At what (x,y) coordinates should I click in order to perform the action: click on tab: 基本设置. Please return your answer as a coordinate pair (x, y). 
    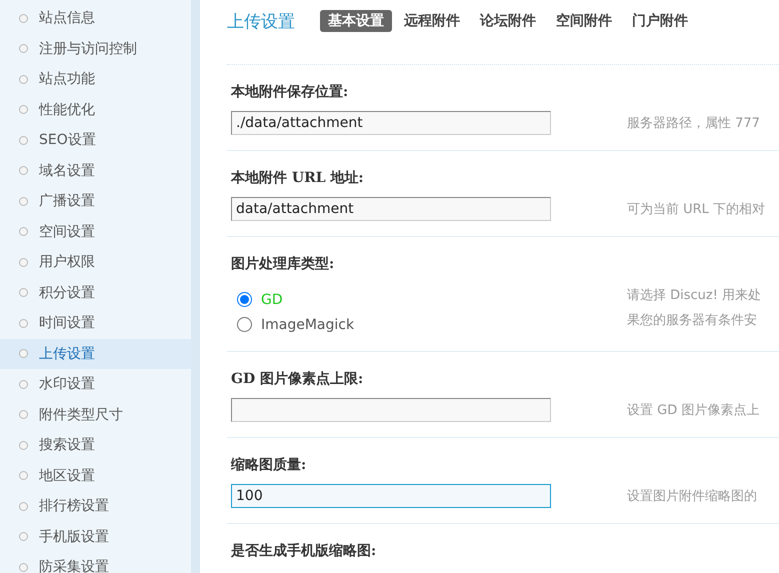
    Looking at the image, I should click on (356, 21).